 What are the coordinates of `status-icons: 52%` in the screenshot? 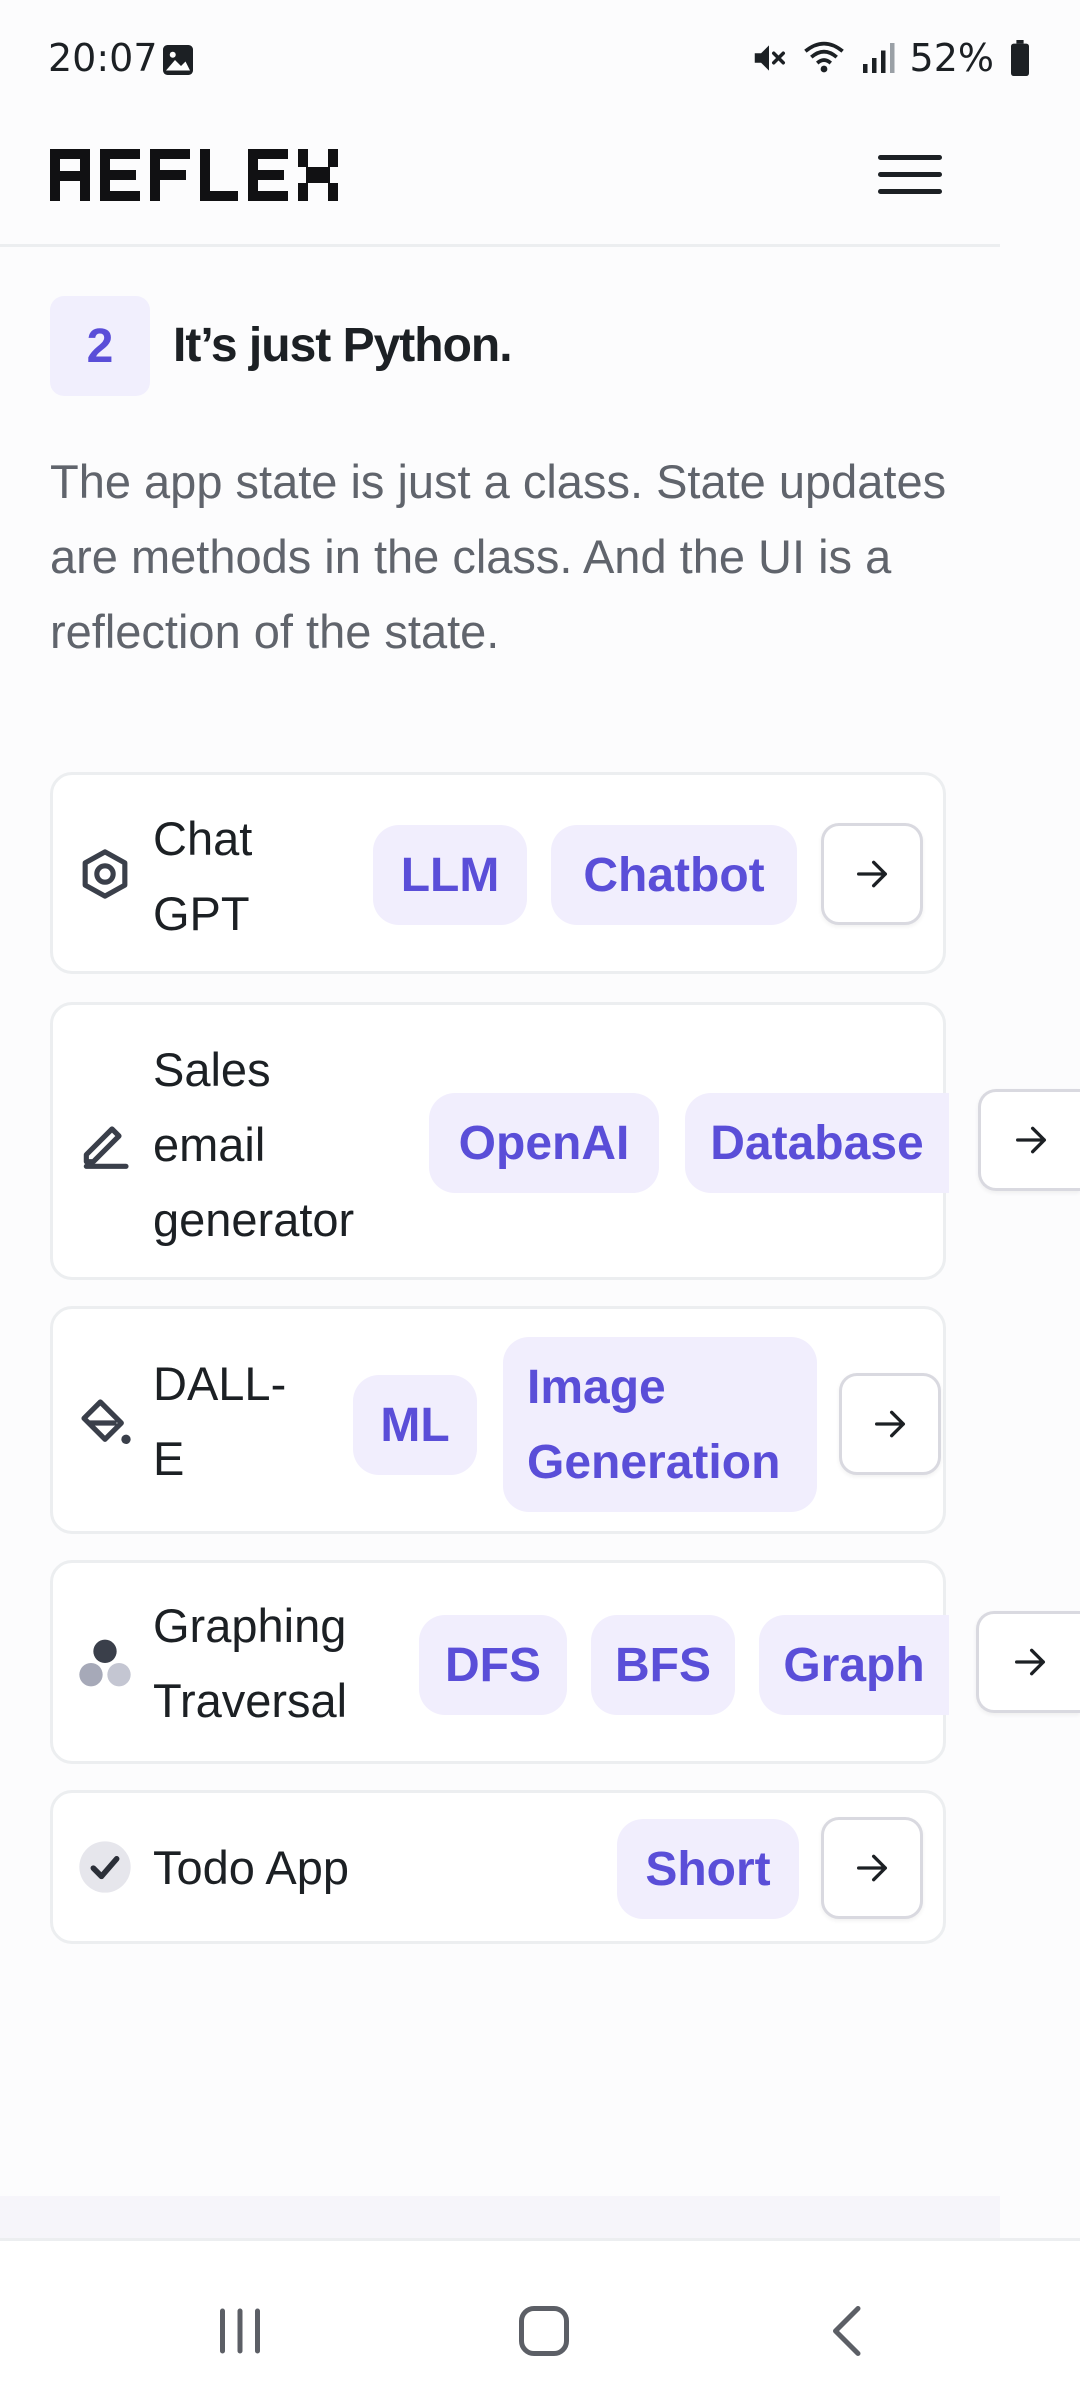 It's located at (891, 58).